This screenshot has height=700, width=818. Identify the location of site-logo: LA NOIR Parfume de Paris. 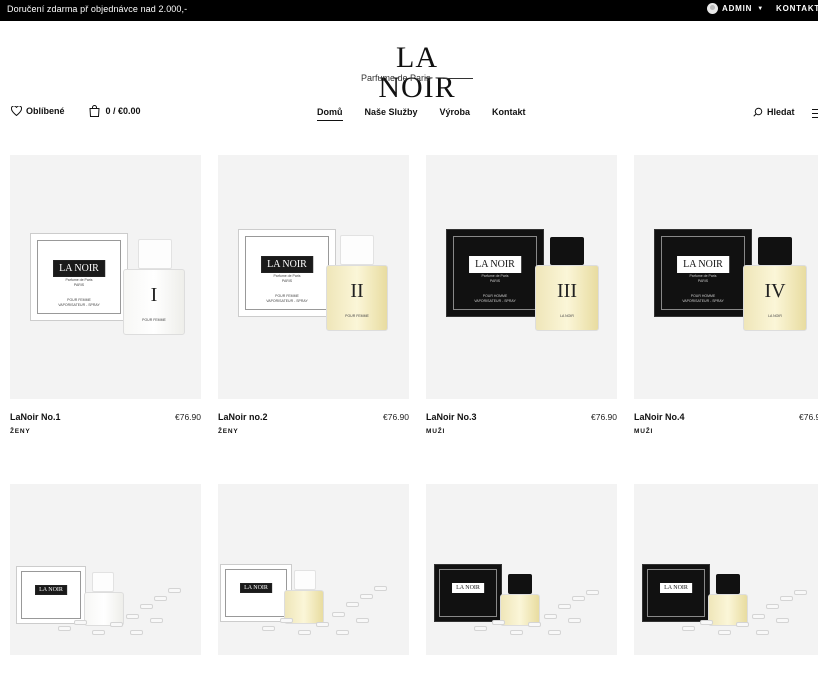
(417, 73).